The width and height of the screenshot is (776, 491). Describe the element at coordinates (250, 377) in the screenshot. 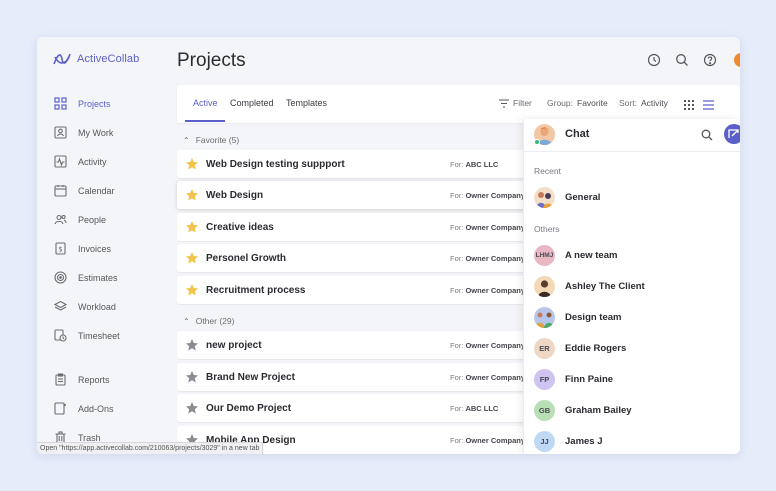

I see `project-name: Brand New Project` at that location.